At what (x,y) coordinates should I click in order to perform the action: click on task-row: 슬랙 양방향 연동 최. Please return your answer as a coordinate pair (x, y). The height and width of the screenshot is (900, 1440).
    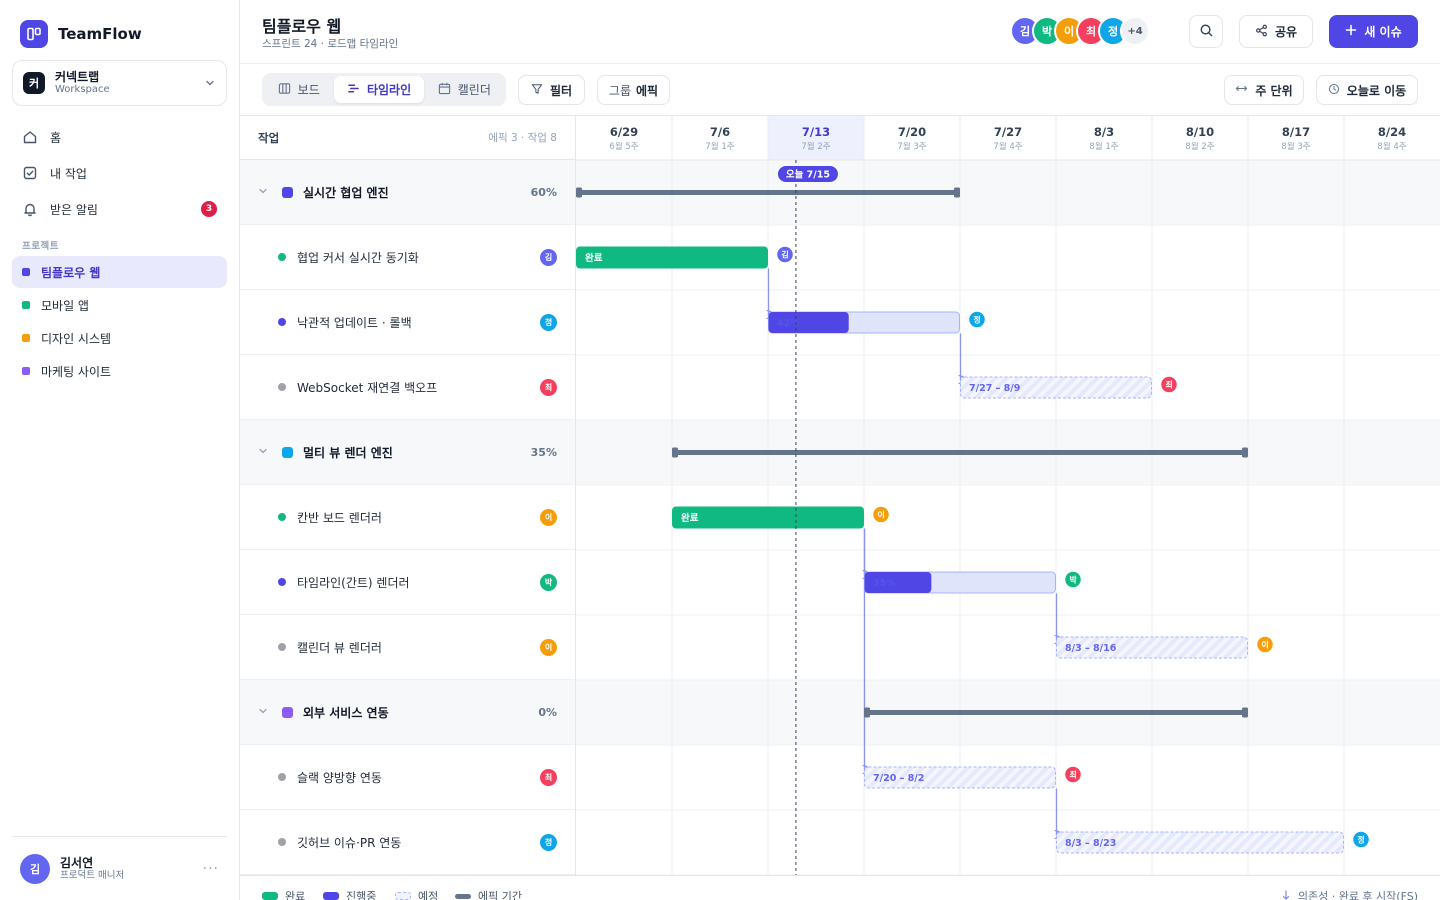
    Looking at the image, I should click on (407, 777).